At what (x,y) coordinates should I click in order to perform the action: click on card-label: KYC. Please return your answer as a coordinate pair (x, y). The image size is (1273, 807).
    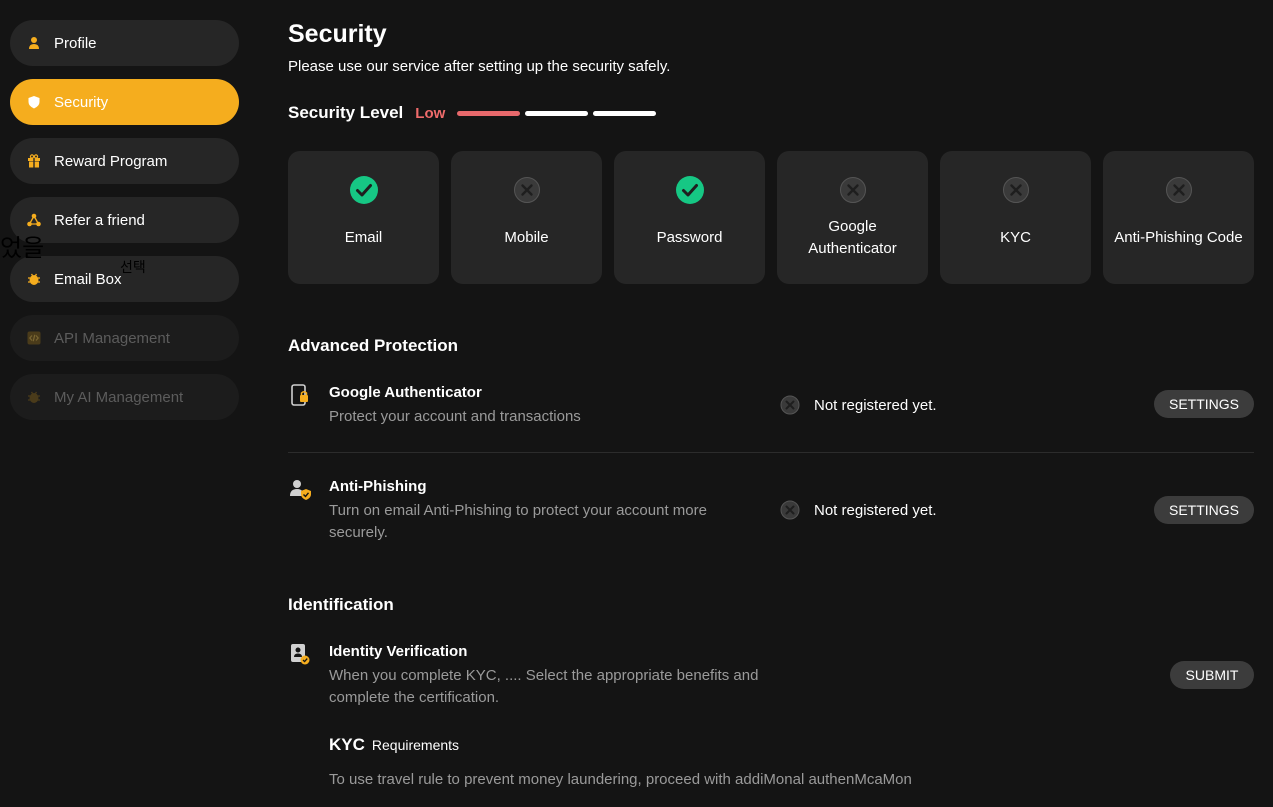
    Looking at the image, I should click on (1015, 237).